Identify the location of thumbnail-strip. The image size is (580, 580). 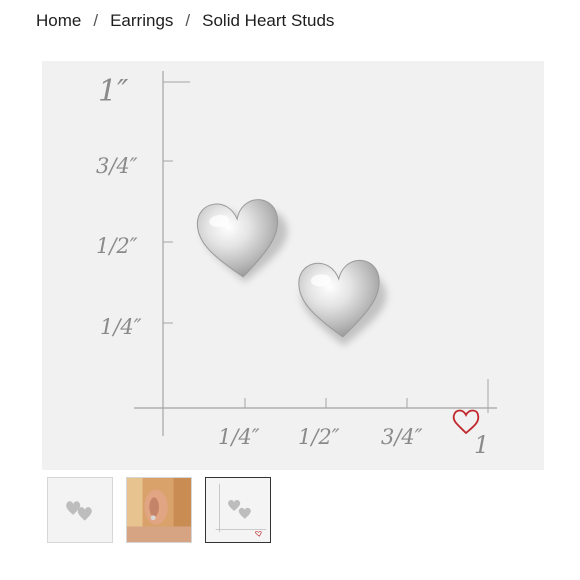
(159, 510).